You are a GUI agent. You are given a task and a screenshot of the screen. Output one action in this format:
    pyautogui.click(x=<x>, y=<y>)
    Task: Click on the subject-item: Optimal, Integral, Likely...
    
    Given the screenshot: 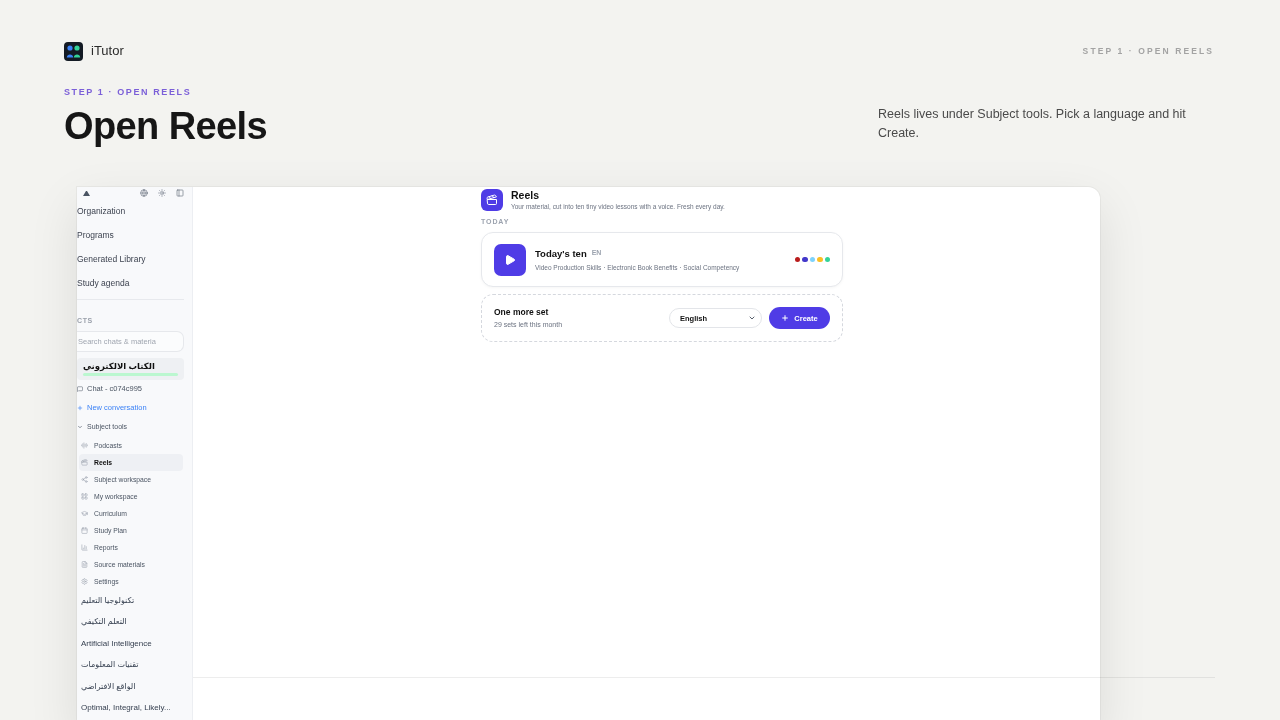 What is the action you would take?
    pyautogui.click(x=130, y=708)
    